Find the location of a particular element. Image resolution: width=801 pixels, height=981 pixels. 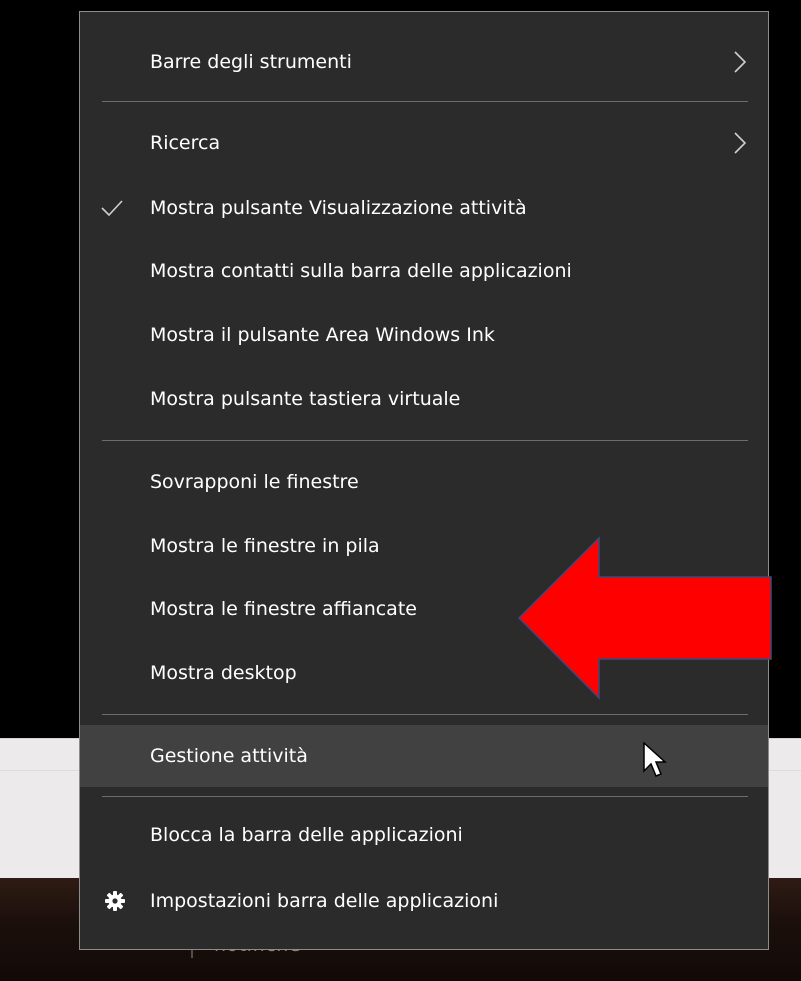

menu-item-label: Barre degli strumenti is located at coordinates (251, 62).